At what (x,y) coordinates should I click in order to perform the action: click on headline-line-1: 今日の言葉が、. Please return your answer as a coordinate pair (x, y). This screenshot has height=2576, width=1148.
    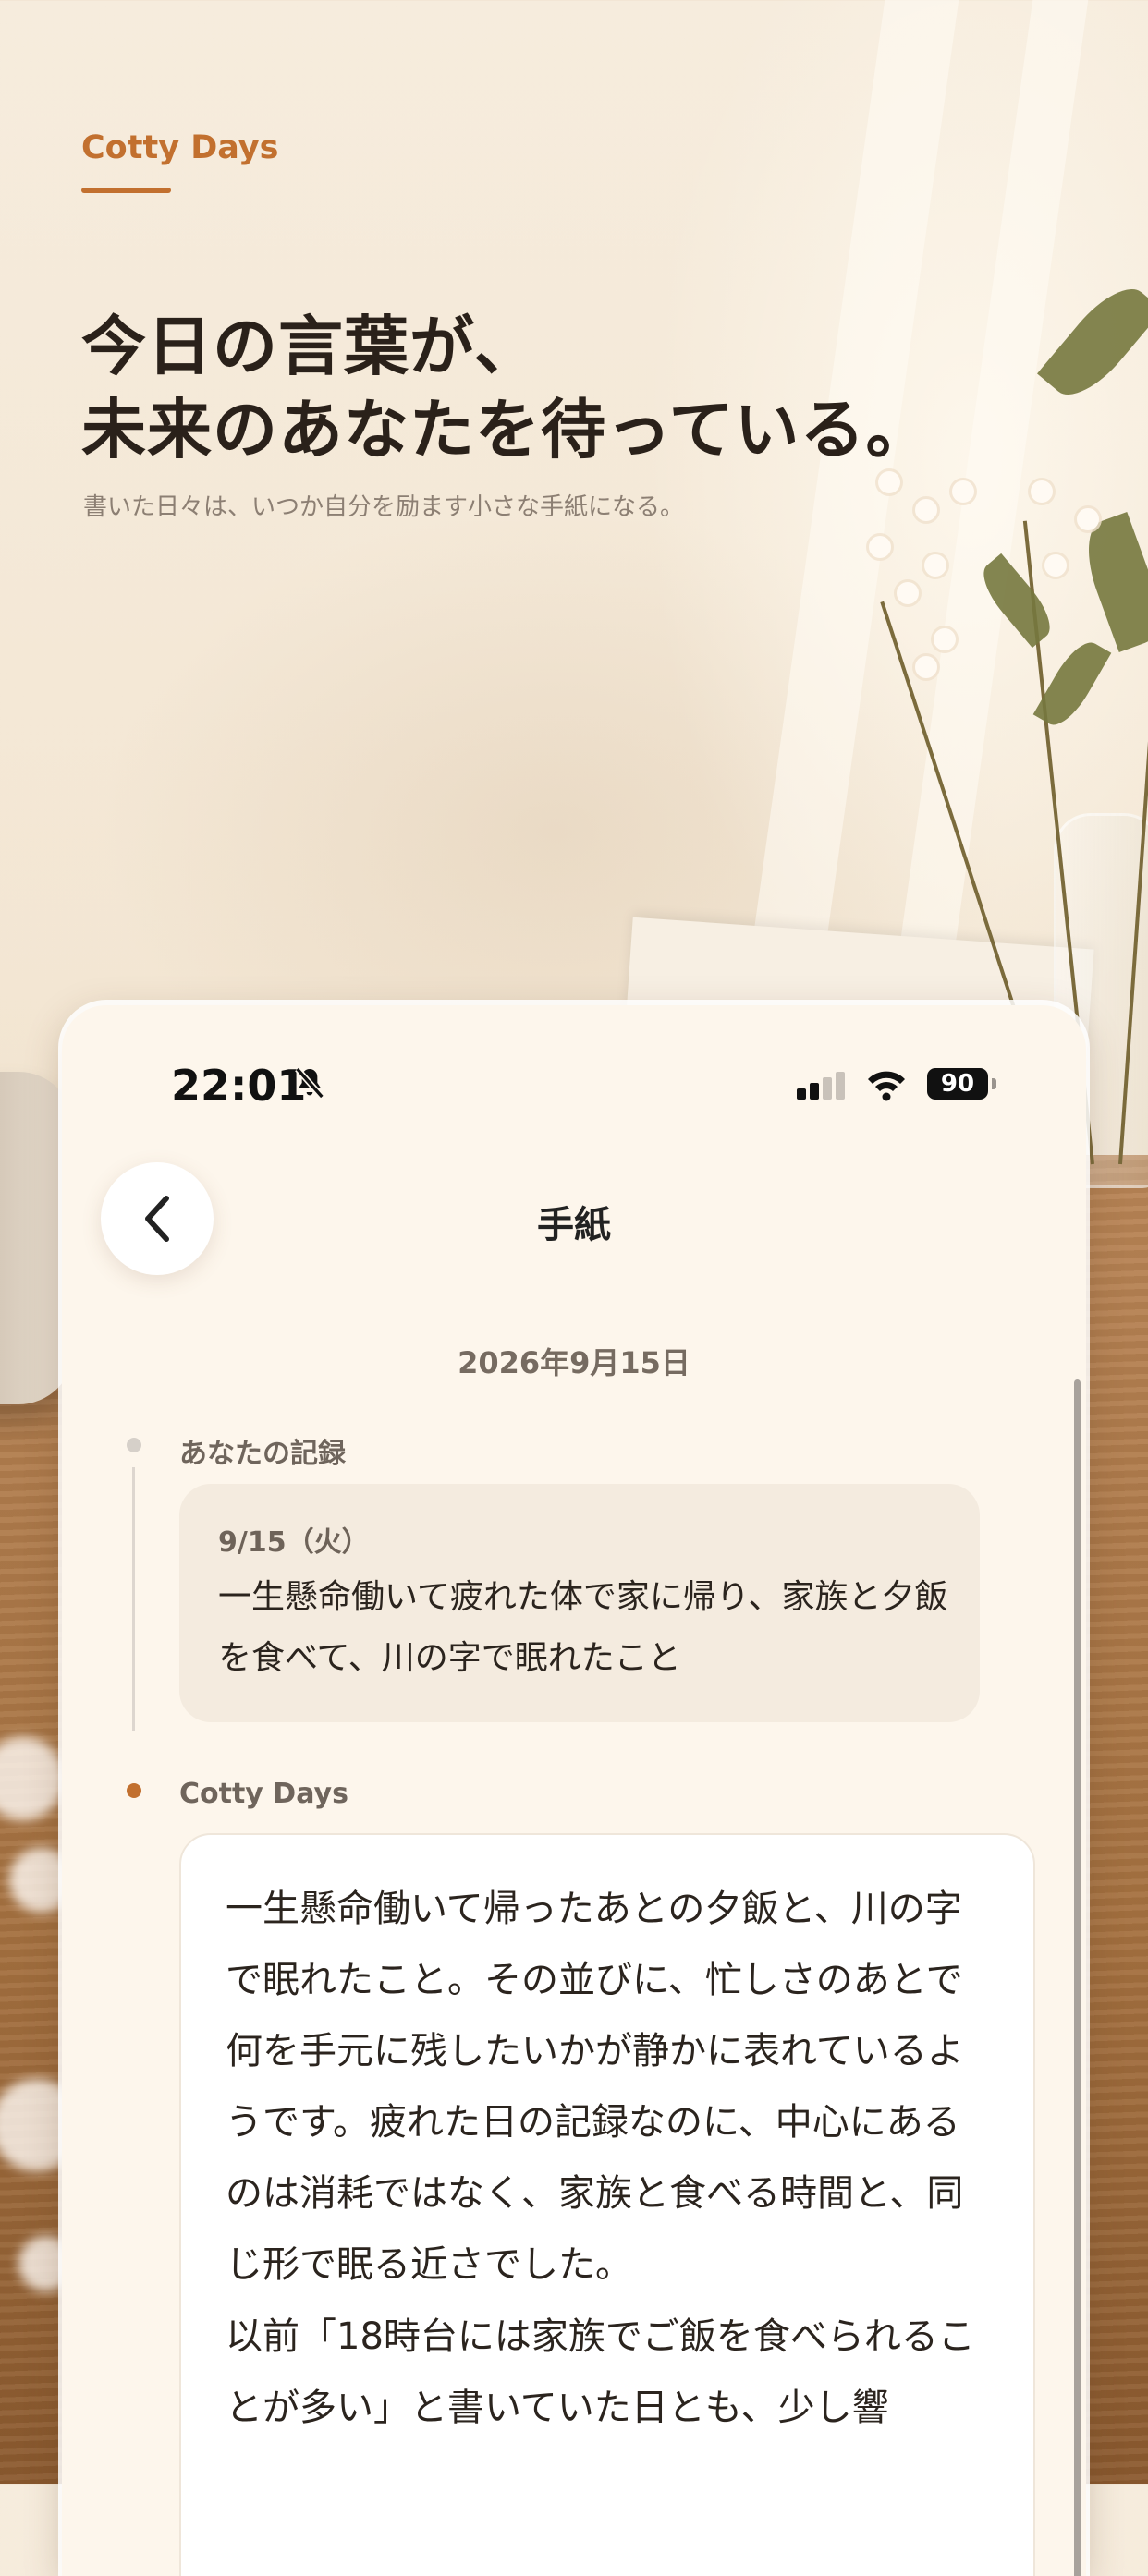
    Looking at the image, I should click on (310, 346).